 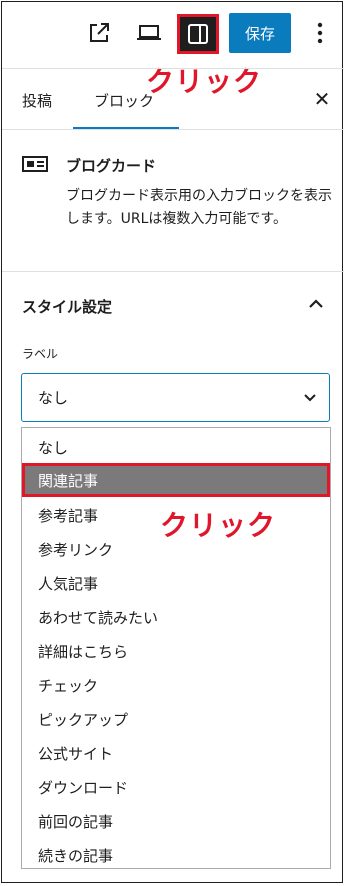 I want to click on option-item: ダウンロード, so click(x=176, y=787).